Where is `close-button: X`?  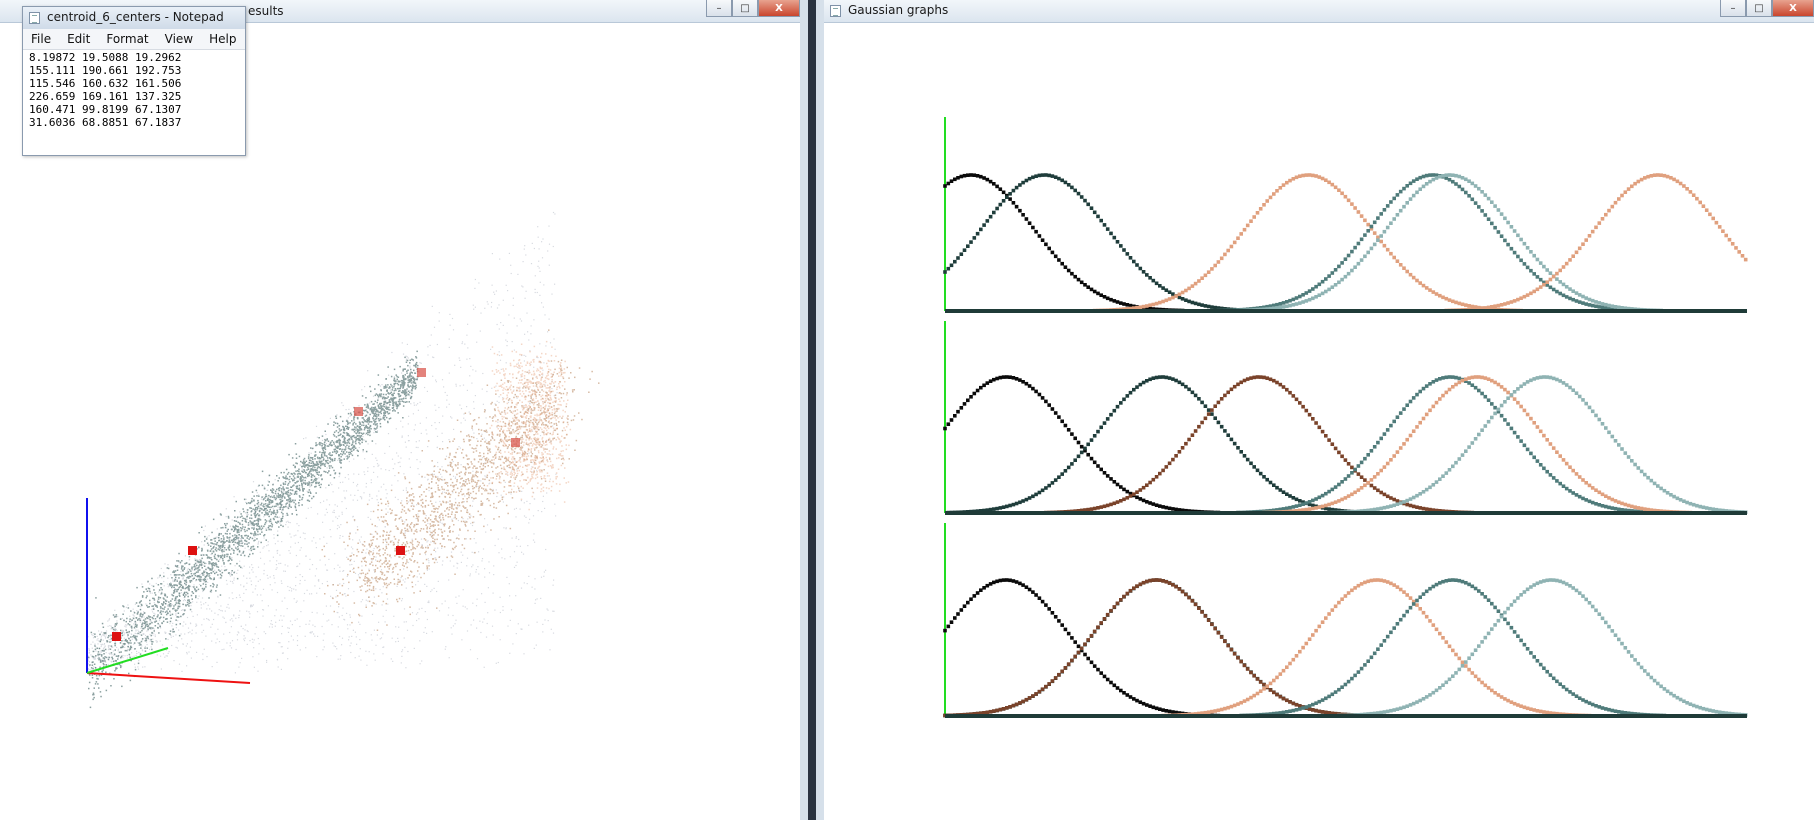
close-button: X is located at coordinates (779, 8).